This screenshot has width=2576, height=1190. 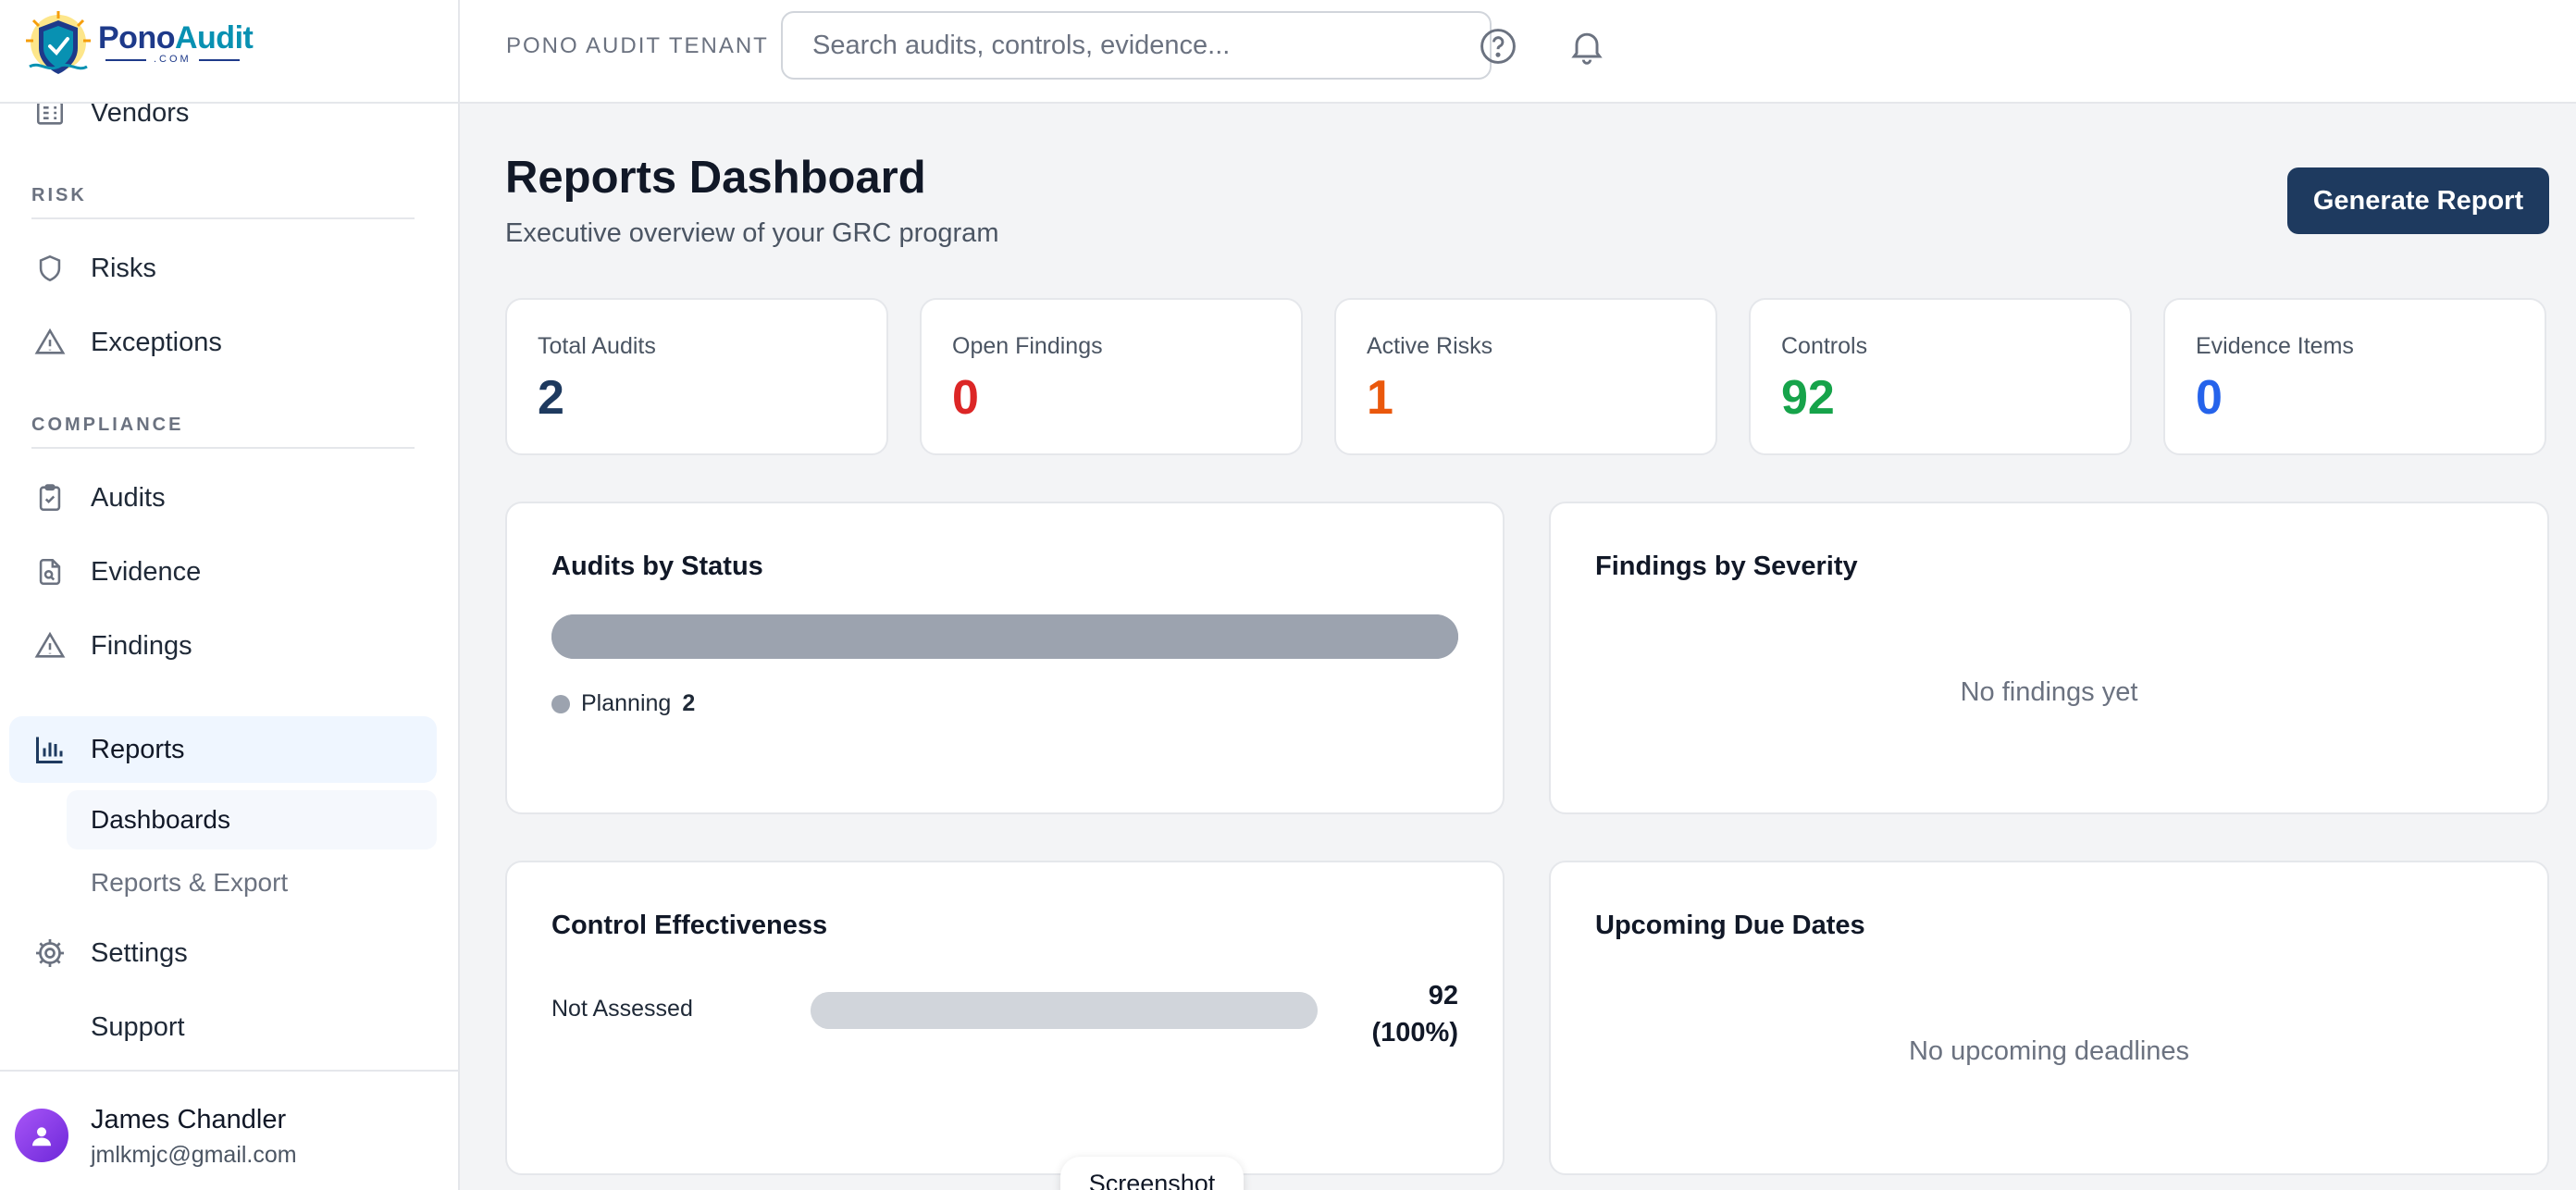 I want to click on effectiveness-row-value: 92 (100%), so click(x=1415, y=1014).